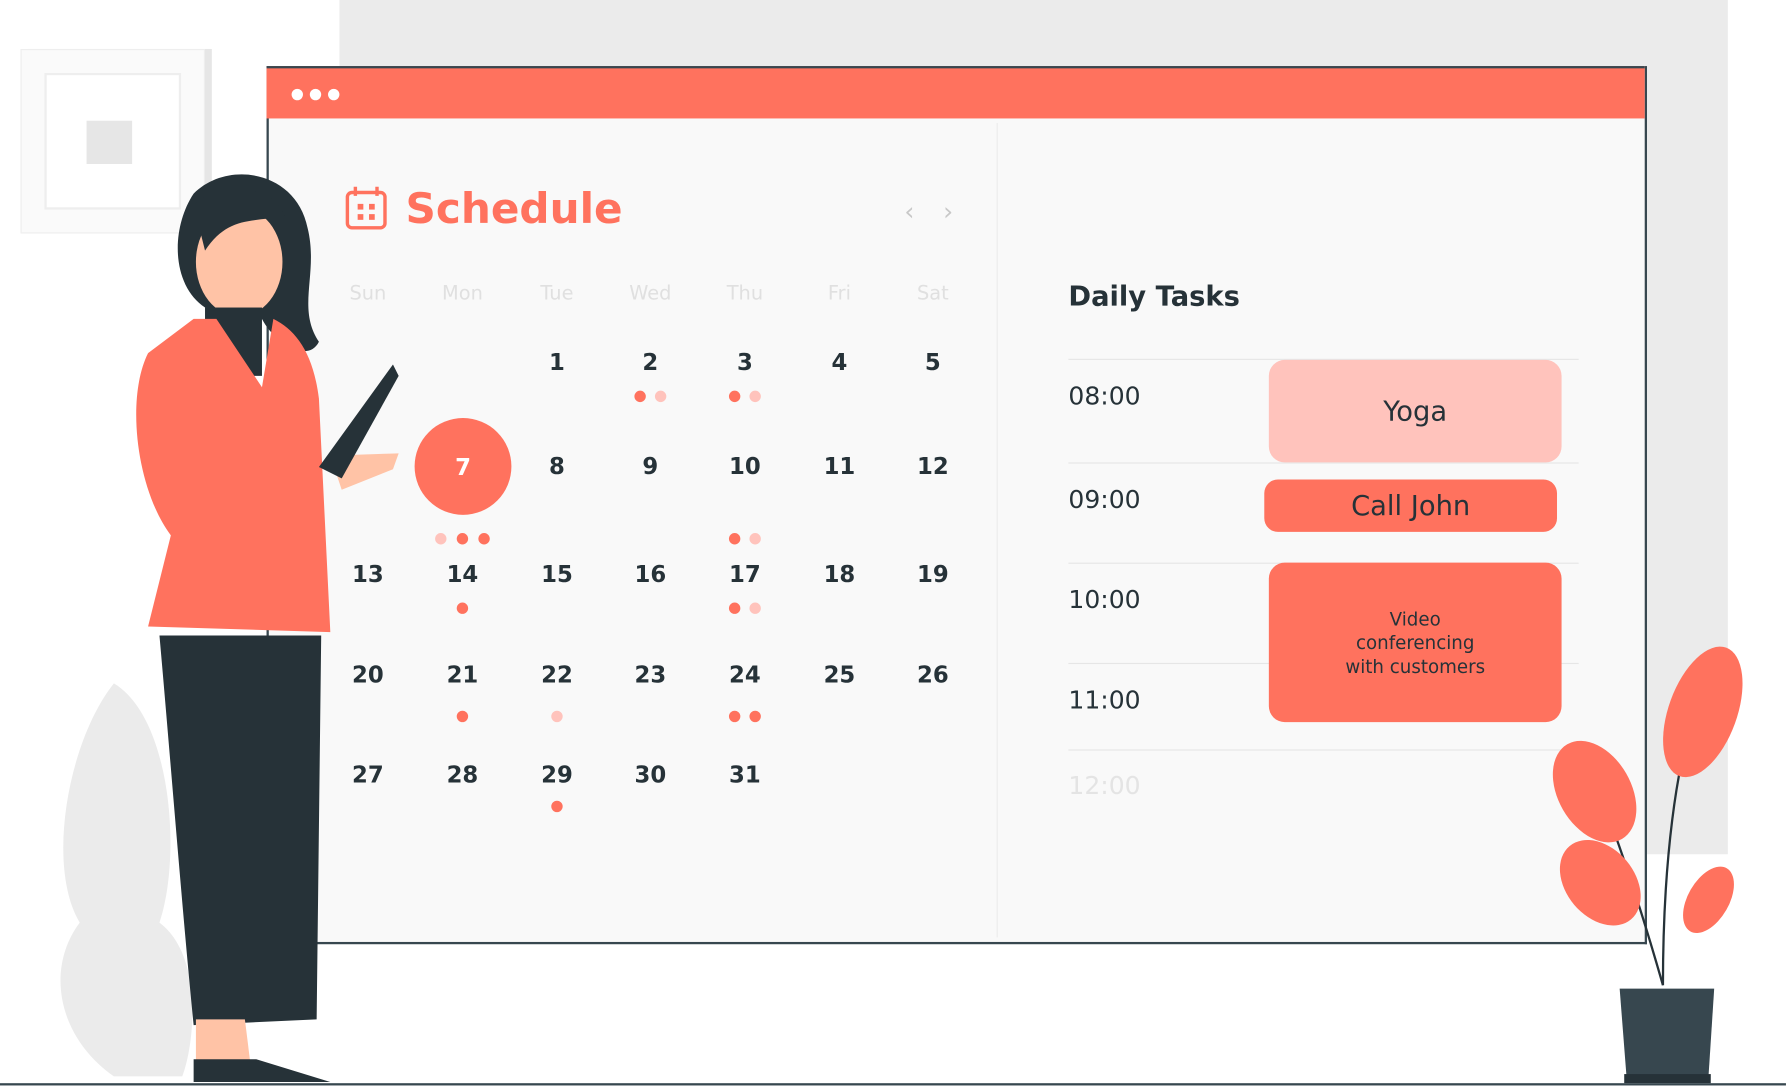 The image size is (1786, 1089). Describe the element at coordinates (462, 573) in the screenshot. I see `calendar-day: 14` at that location.